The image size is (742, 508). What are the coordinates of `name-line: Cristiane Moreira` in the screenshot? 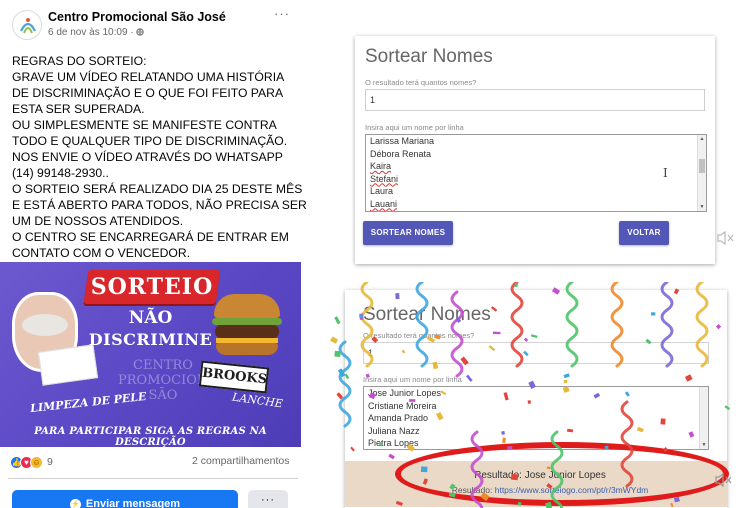 It's located at (402, 405).